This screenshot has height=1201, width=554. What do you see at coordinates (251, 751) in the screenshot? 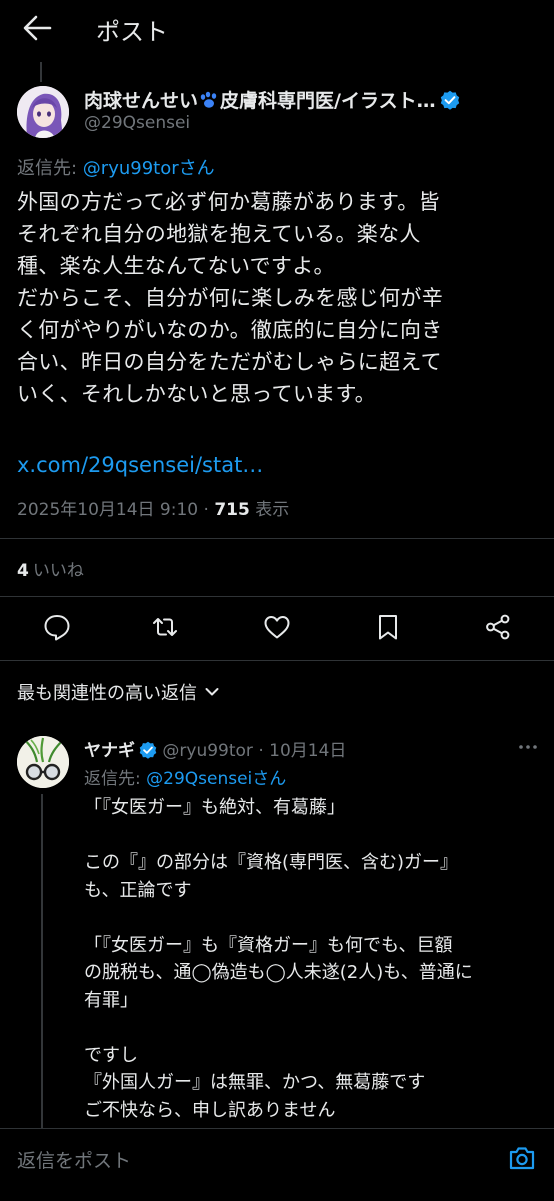
I see `reply-handle-date: @ryu99tor · 10月14日` at bounding box center [251, 751].